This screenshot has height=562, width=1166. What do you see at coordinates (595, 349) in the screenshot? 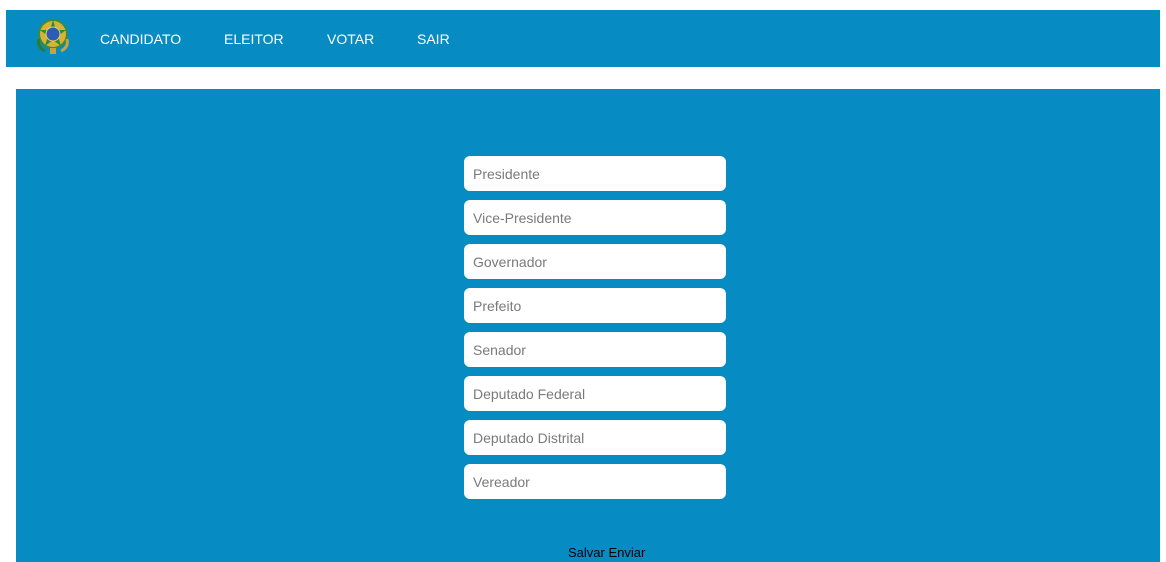
I see `senador-input` at bounding box center [595, 349].